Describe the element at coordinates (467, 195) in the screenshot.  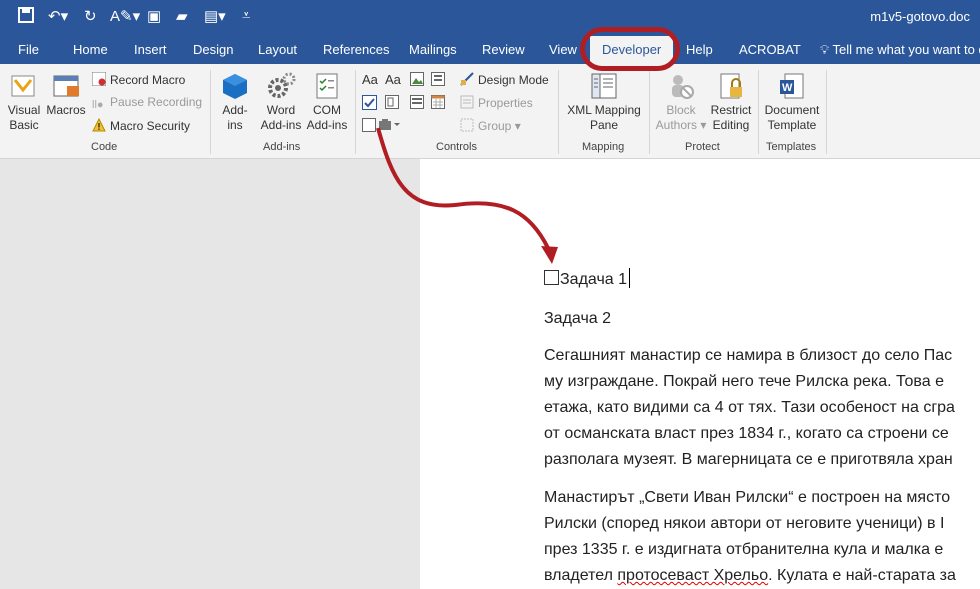
I see `annotation-arrow` at that location.